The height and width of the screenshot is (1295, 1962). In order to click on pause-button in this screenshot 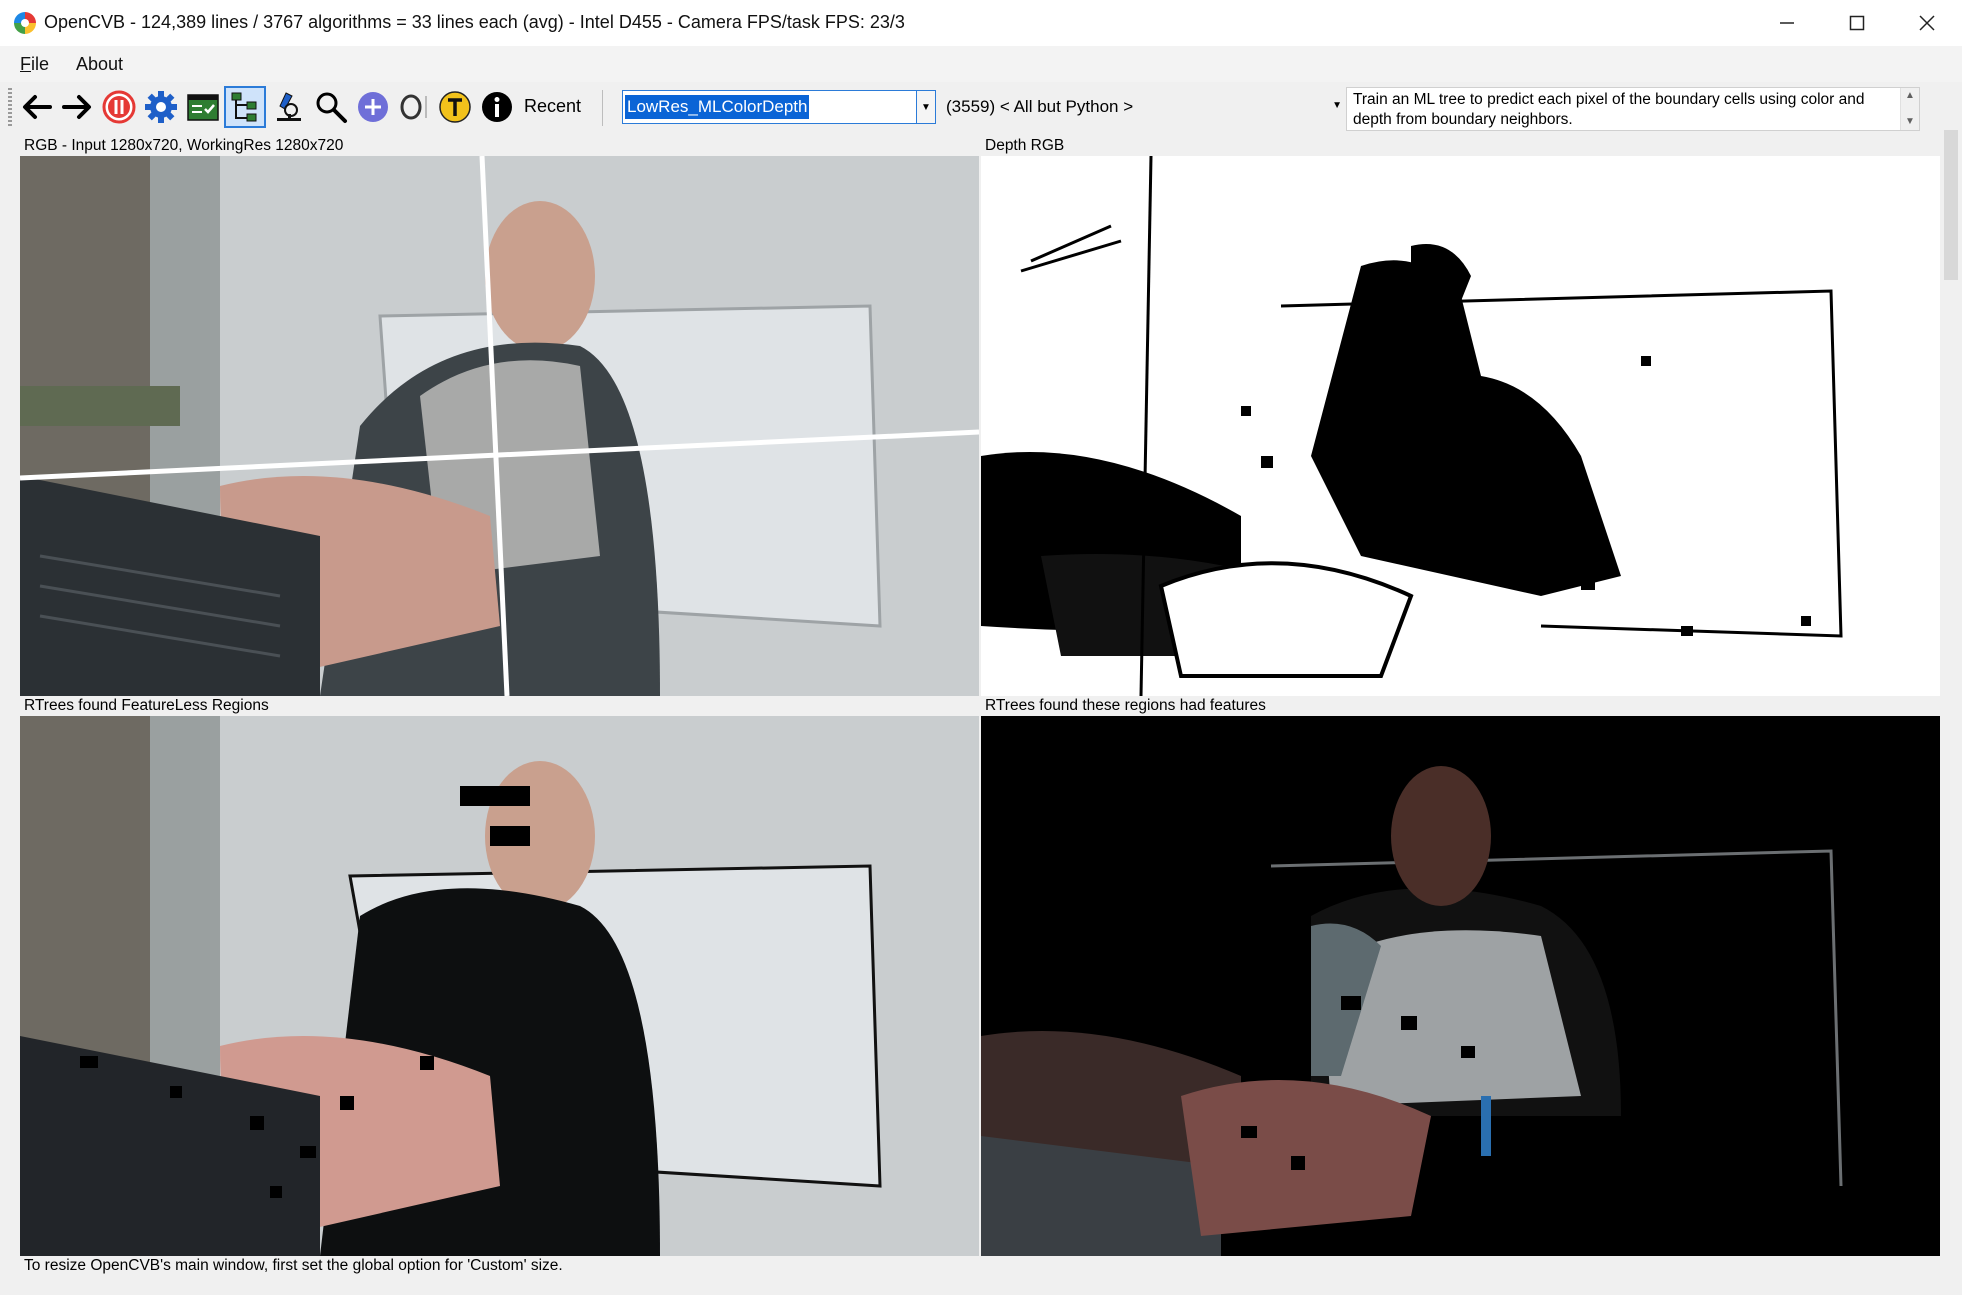, I will do `click(119, 107)`.